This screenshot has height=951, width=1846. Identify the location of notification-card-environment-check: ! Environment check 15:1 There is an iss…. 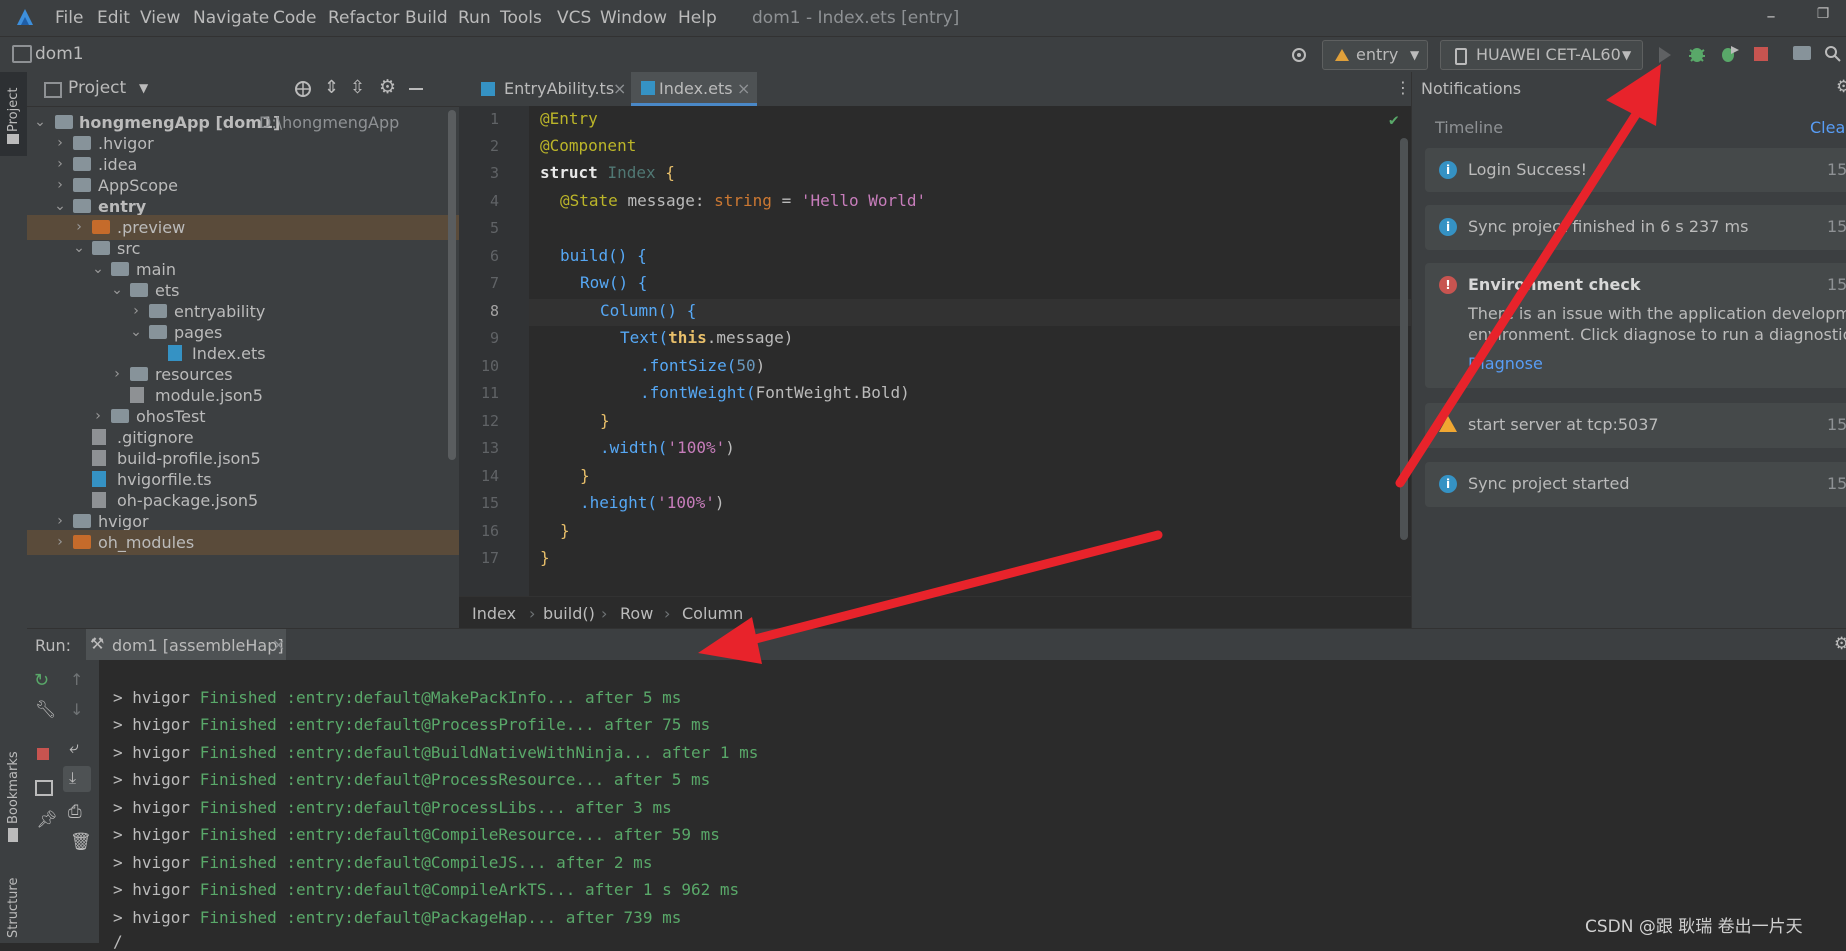
(1635, 325).